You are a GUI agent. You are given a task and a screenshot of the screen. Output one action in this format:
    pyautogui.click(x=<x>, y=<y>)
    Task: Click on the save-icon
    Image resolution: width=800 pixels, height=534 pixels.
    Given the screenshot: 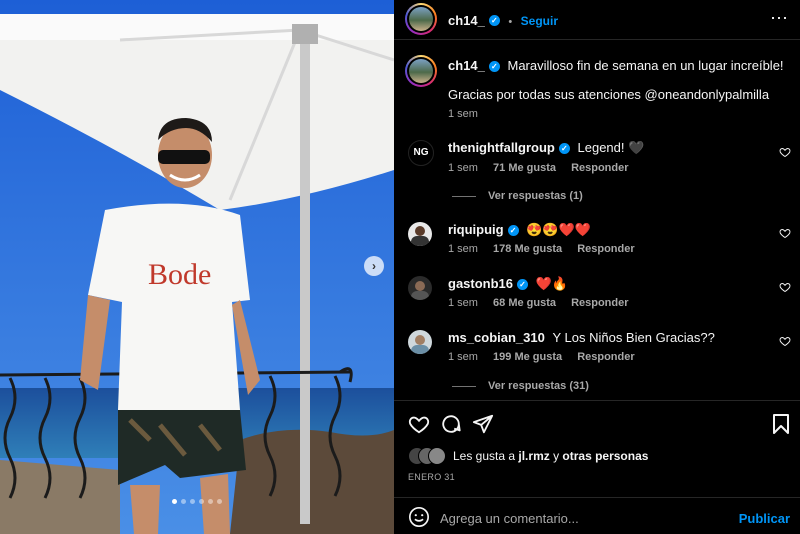 What is the action you would take?
    pyautogui.click(x=781, y=424)
    